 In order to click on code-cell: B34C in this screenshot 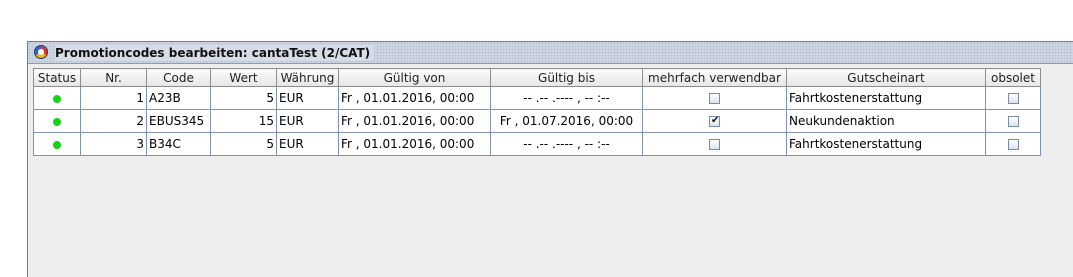, I will do `click(178, 144)`.